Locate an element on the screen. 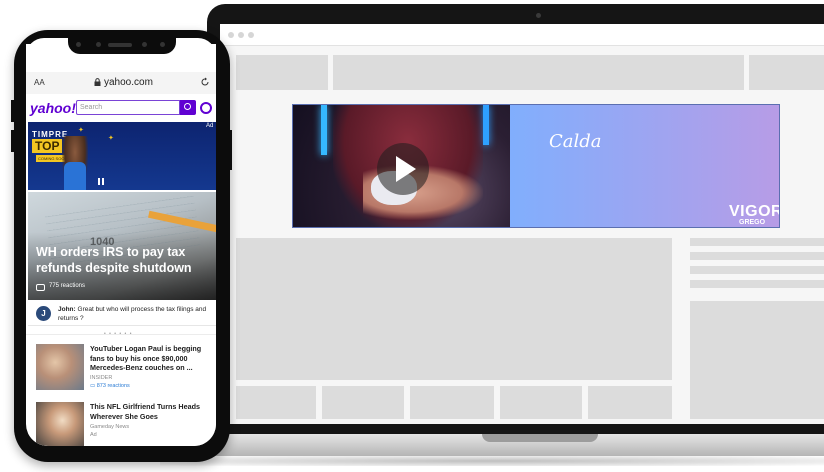 The height and width of the screenshot is (472, 824). mobile-url-bar: AA yahoo.com is located at coordinates (121, 83).